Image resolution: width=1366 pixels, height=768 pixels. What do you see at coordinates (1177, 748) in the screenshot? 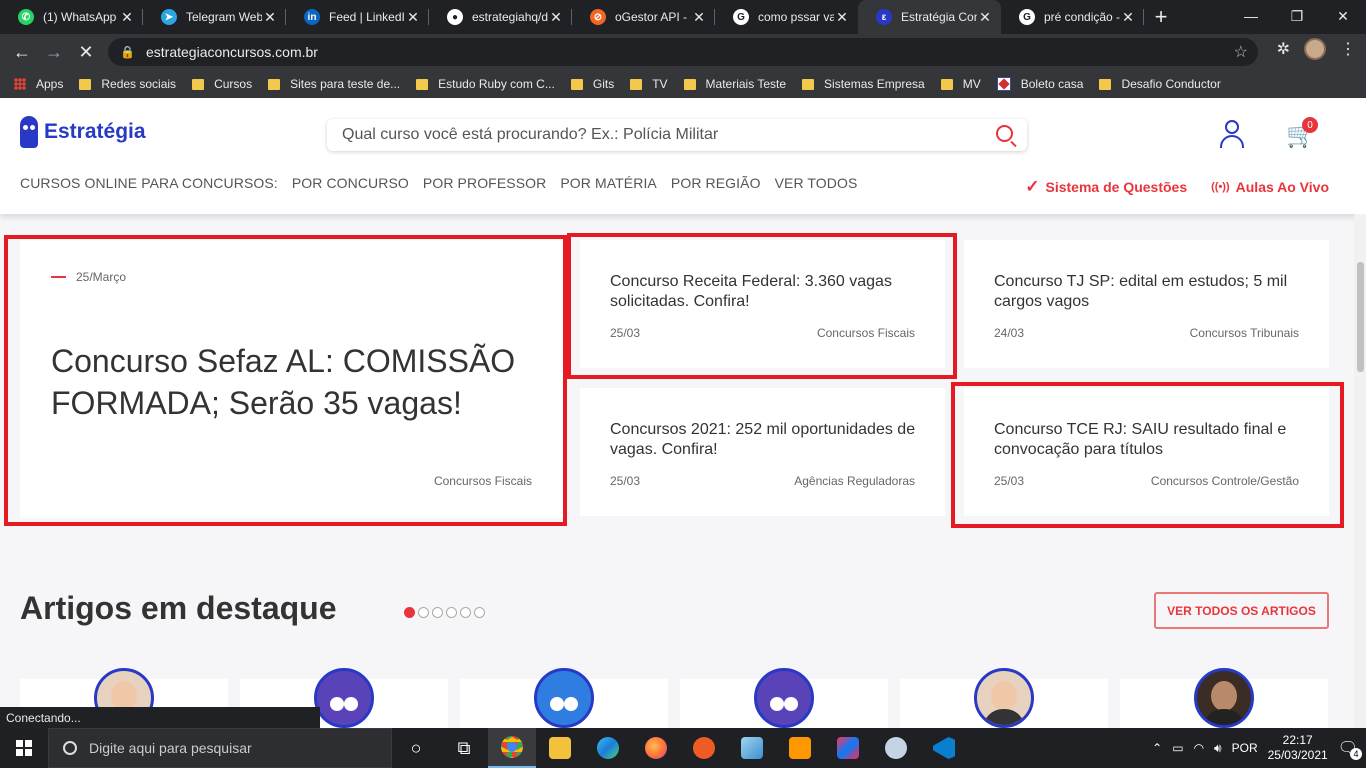
I see `battery-icon: ▭` at bounding box center [1177, 748].